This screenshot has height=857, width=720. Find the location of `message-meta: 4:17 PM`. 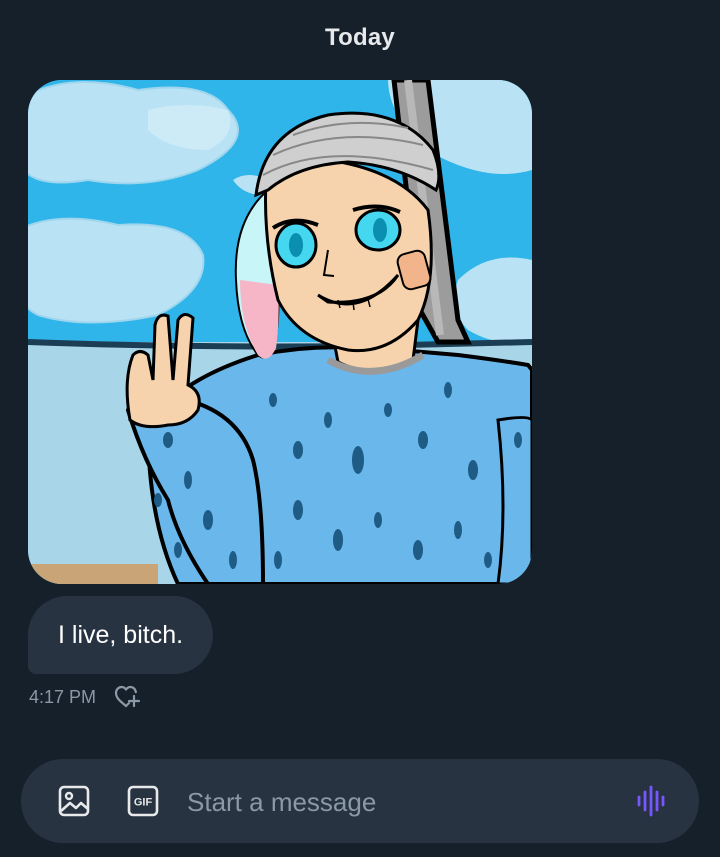

message-meta: 4:17 PM is located at coordinates (85, 697).